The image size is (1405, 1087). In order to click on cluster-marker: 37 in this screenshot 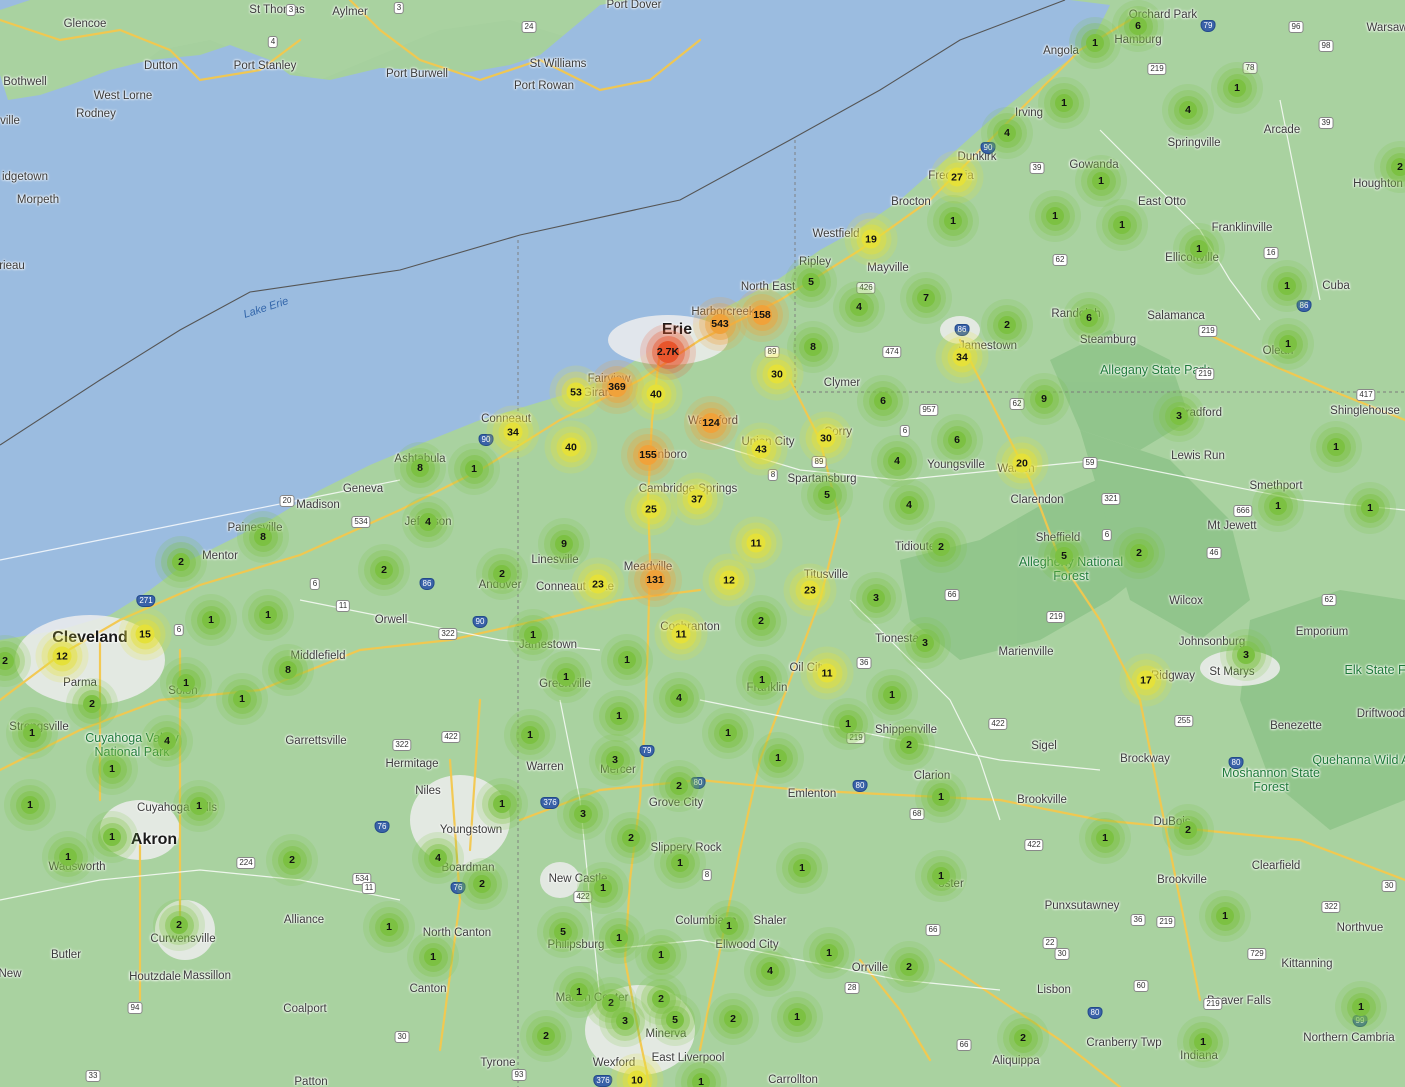, I will do `click(697, 499)`.